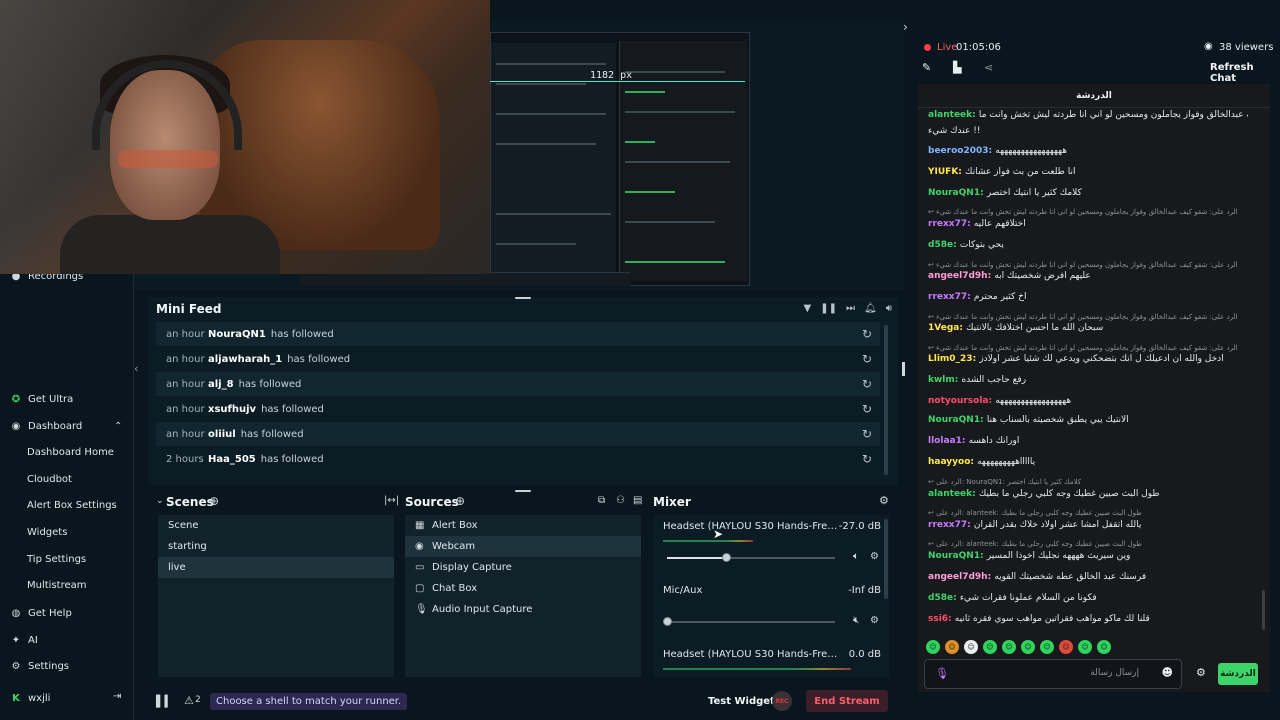  I want to click on sidebar-item-alert-box-settings: Alert Box Settings, so click(72, 505).